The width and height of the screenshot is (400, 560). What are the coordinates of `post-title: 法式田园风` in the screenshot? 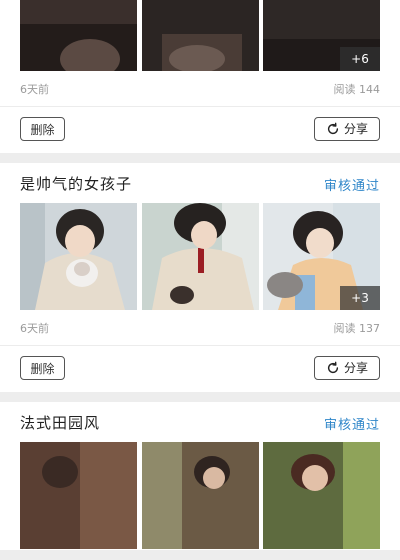 It's located at (60, 423).